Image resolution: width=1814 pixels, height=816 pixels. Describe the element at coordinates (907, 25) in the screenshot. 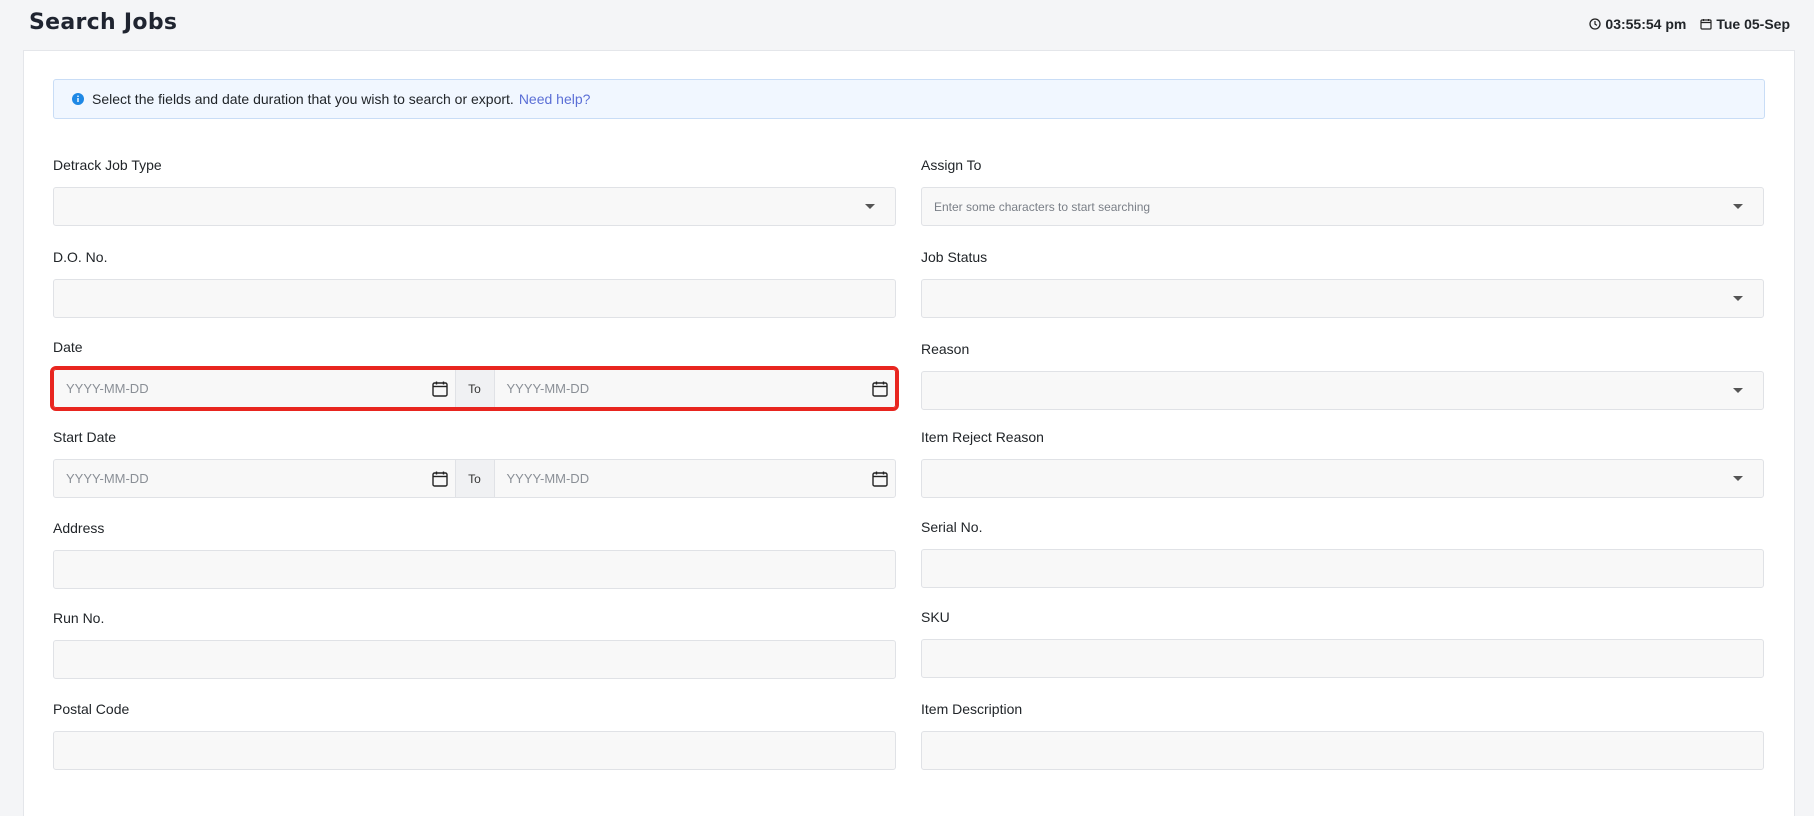

I see `top-bar: Search Jobs 03:55:54 pm Tue 05-Sep` at that location.